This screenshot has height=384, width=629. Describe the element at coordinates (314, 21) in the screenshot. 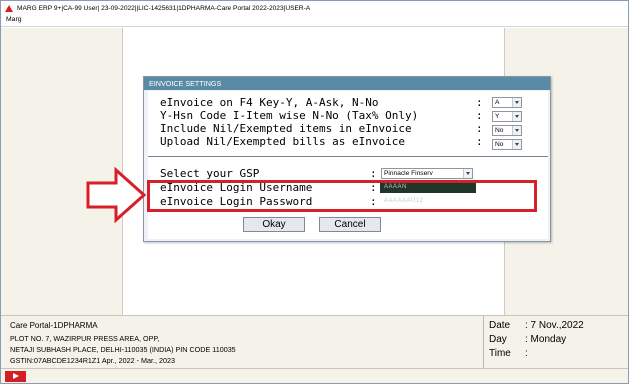

I see `menu-bar: Marg` at that location.